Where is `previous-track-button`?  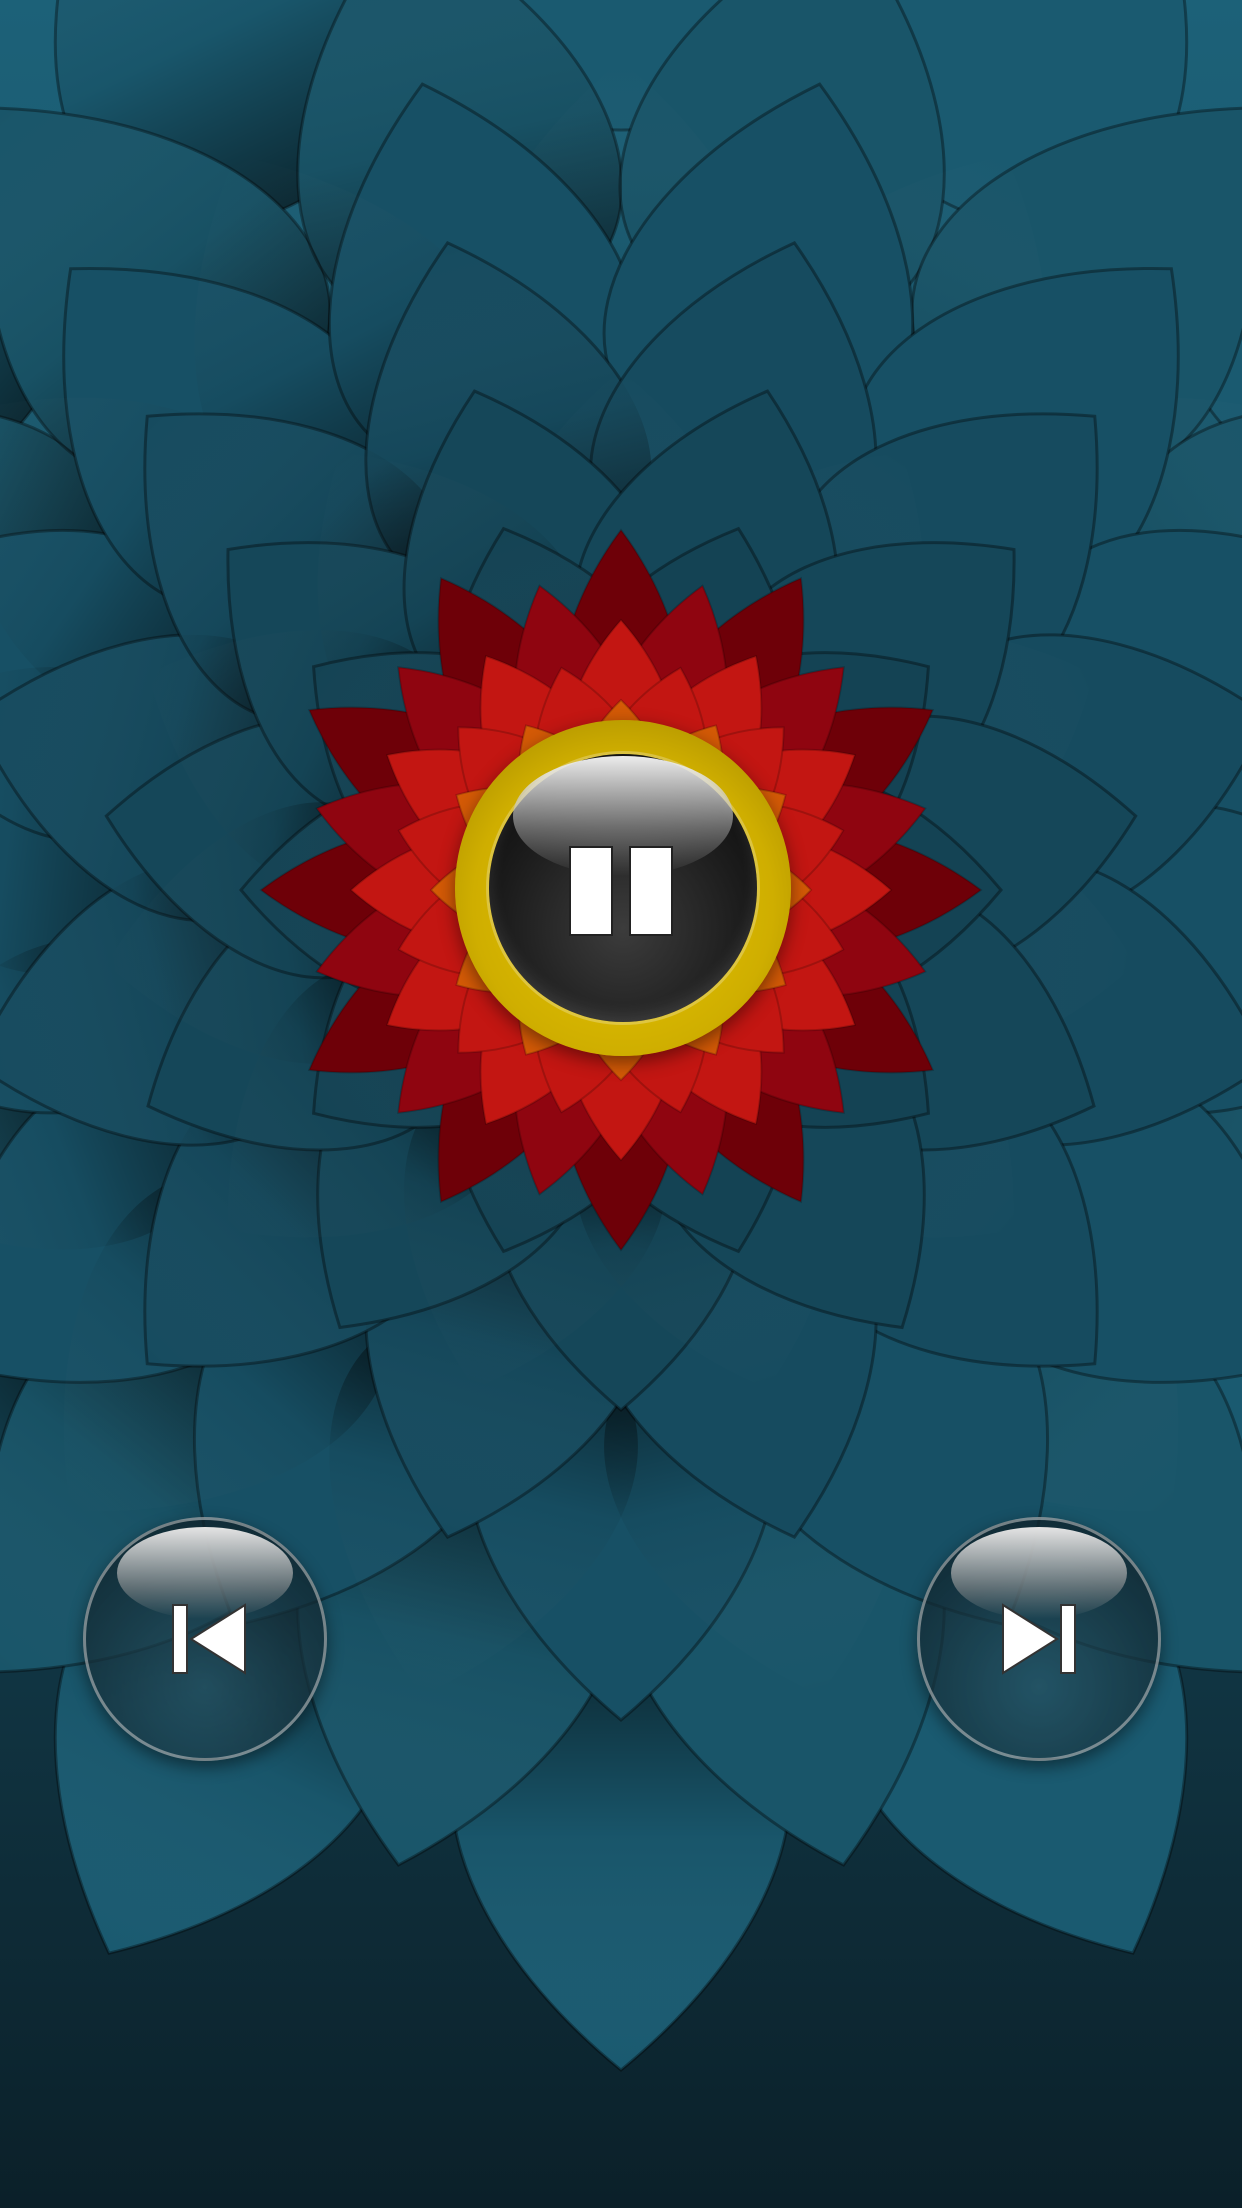 previous-track-button is located at coordinates (205, 1639).